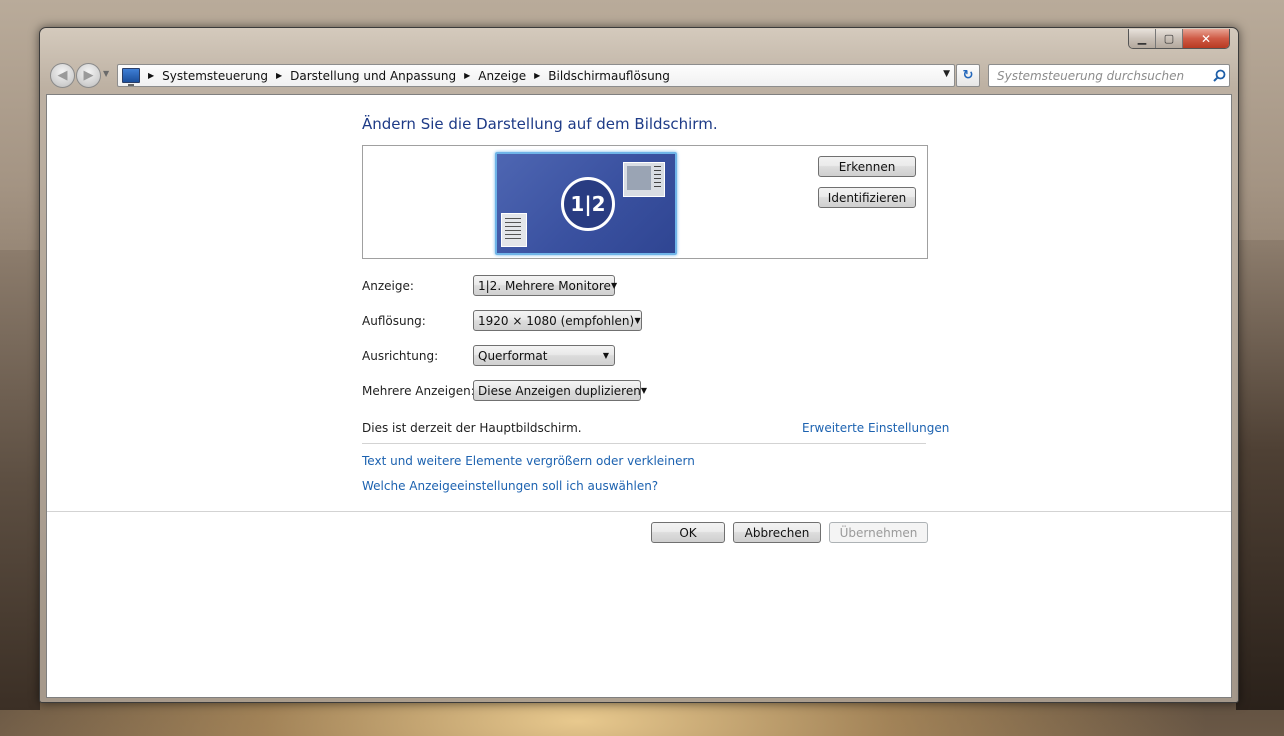  I want to click on display-select: 1|2. Mehrere Monitore ▼, so click(545, 285).